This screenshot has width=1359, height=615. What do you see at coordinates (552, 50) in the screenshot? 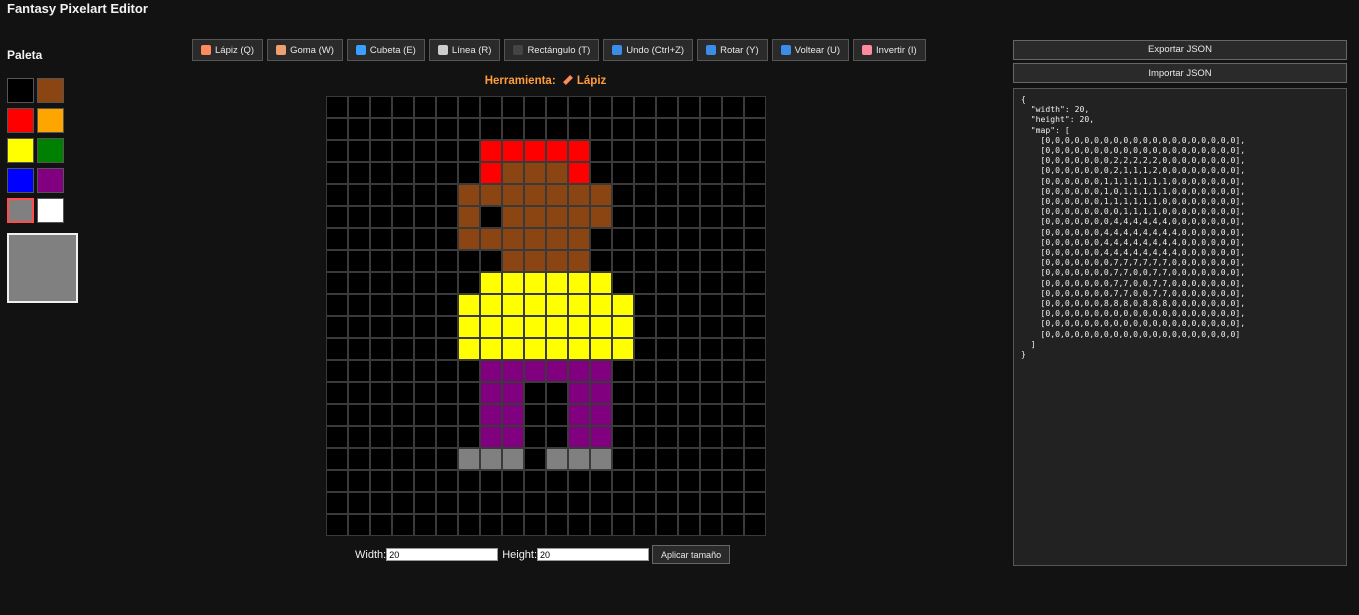
I see `rectangle-tool-button: Rectángulo (T)` at bounding box center [552, 50].